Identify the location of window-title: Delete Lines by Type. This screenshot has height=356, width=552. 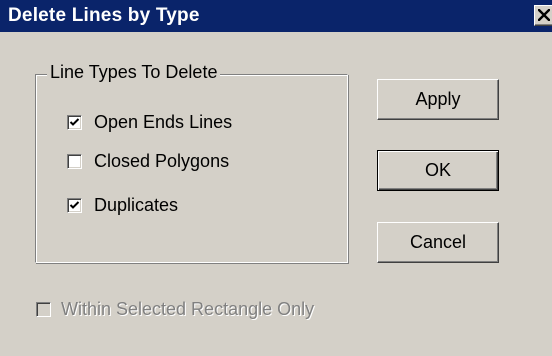
(104, 15).